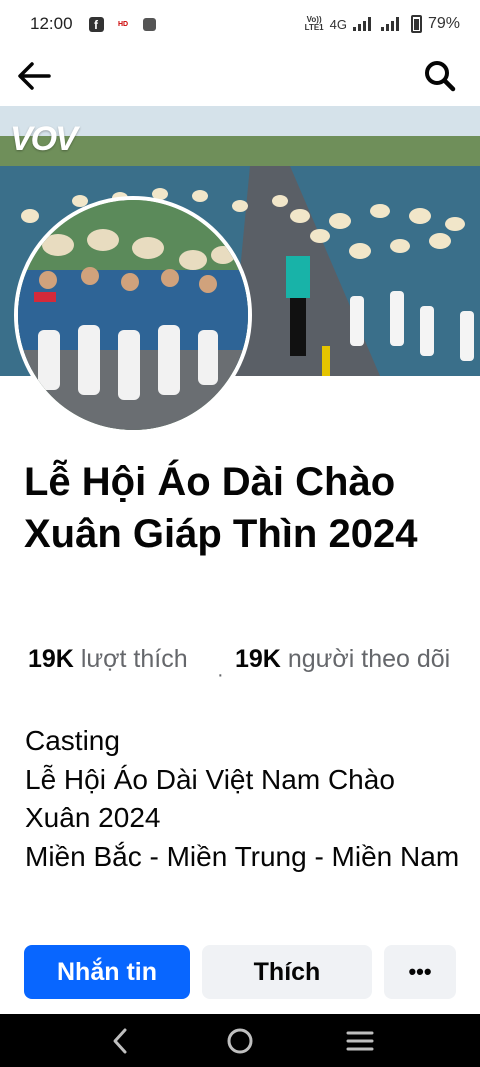  I want to click on app-notification-icon, so click(149, 24).